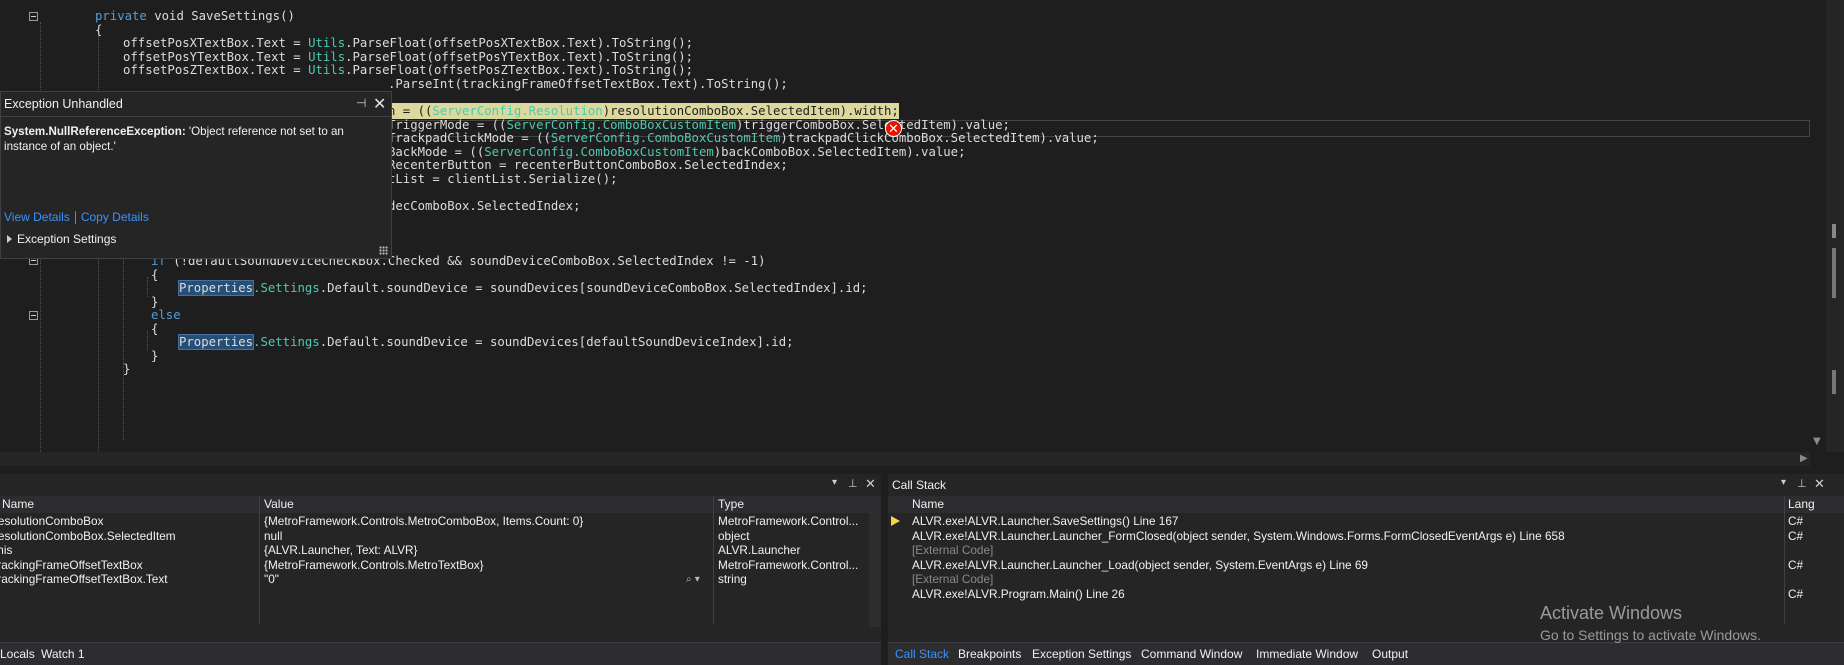  Describe the element at coordinates (1796, 594) in the screenshot. I see `call-stack-frame-lang: C#` at that location.